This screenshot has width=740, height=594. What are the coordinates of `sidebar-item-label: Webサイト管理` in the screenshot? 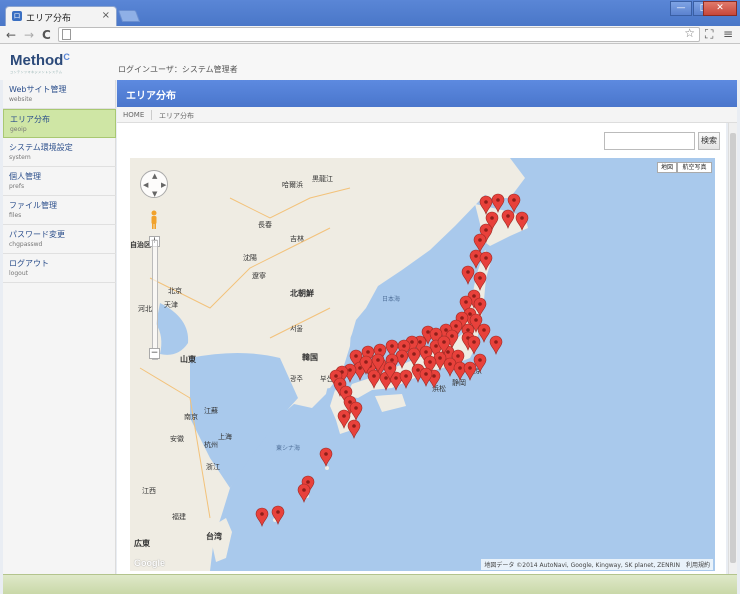 It's located at (38, 89).